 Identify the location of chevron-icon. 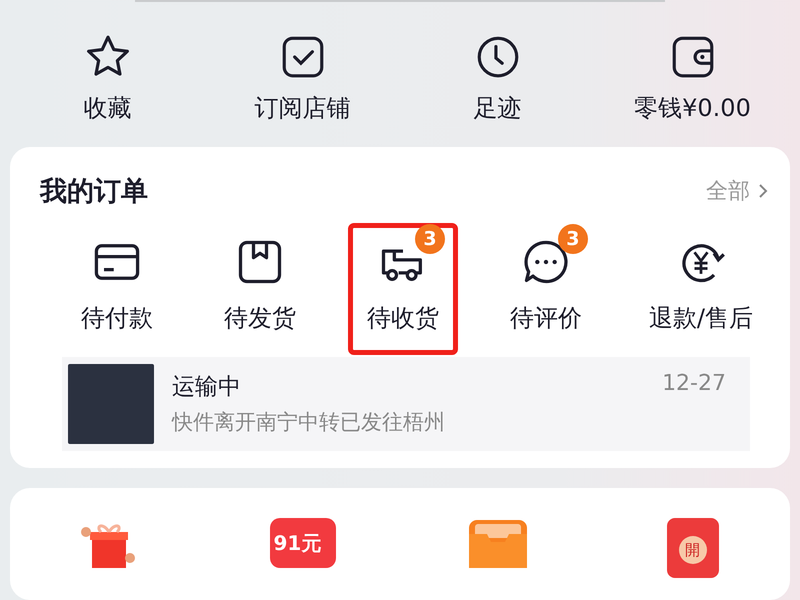
(763, 190).